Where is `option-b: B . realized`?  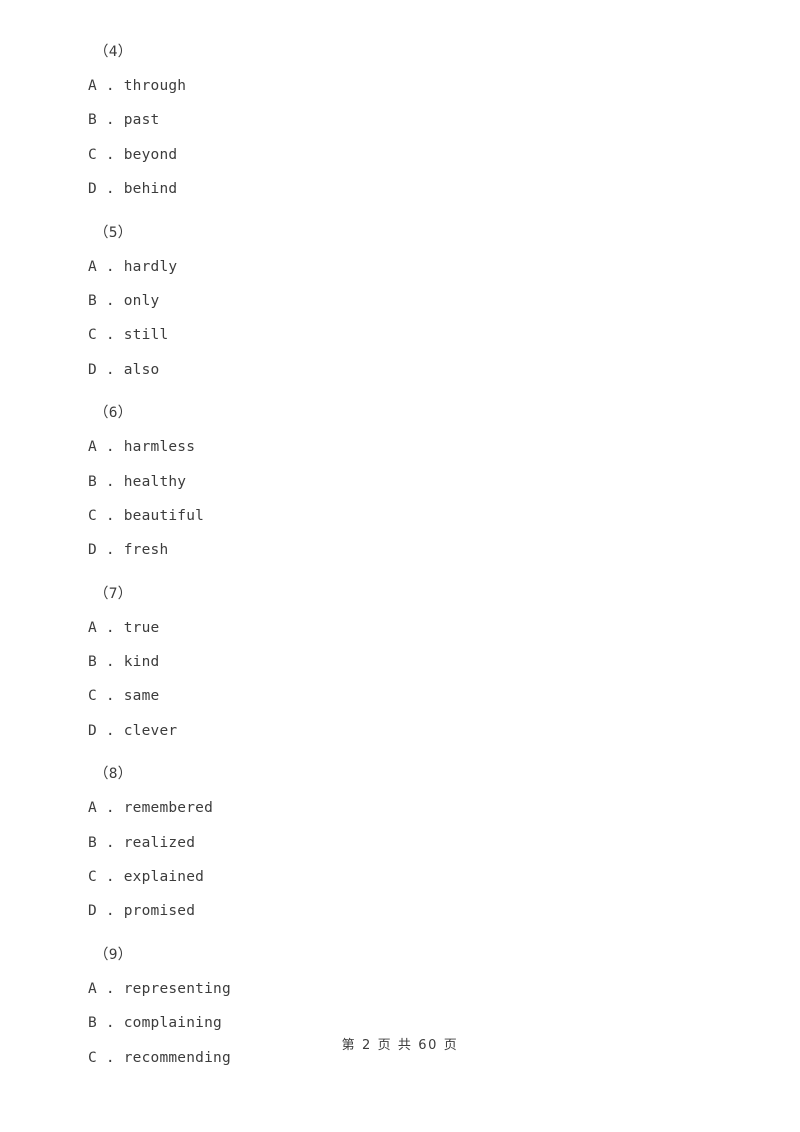
option-b: B . realized is located at coordinates (398, 852).